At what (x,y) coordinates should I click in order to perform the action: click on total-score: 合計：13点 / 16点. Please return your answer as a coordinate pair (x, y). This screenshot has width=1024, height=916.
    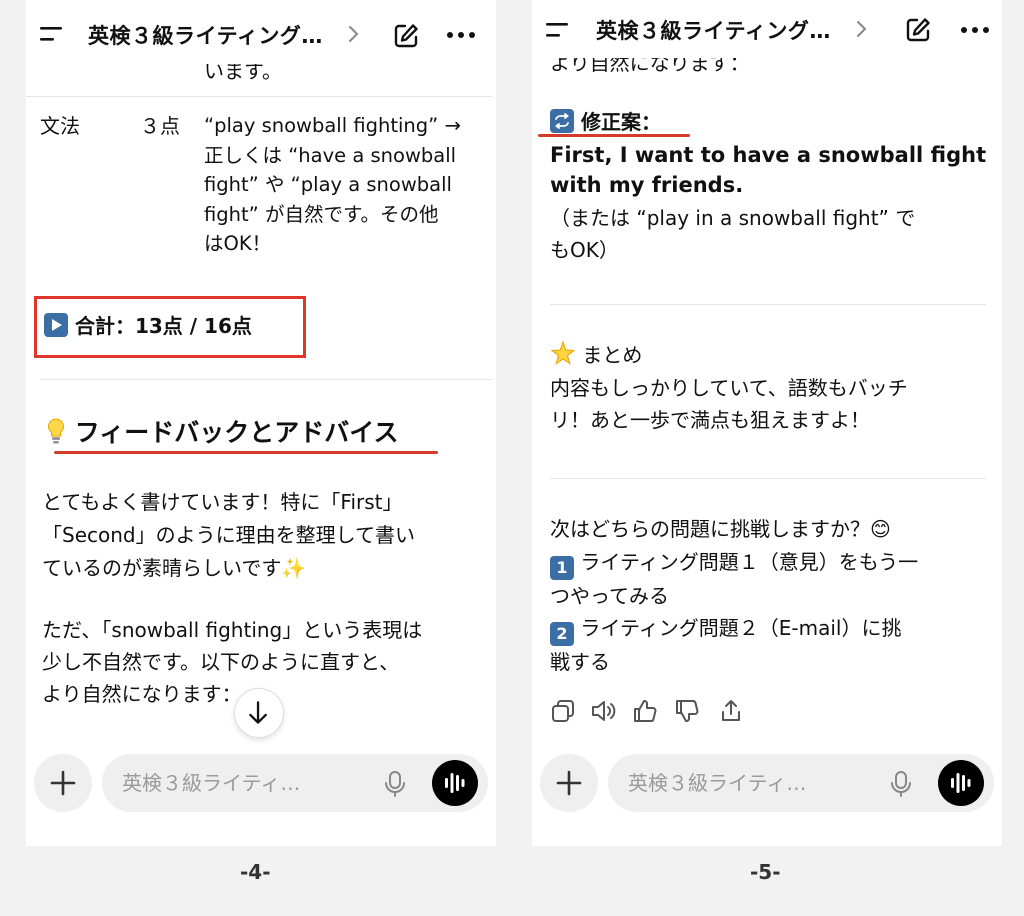
    Looking at the image, I should click on (148, 326).